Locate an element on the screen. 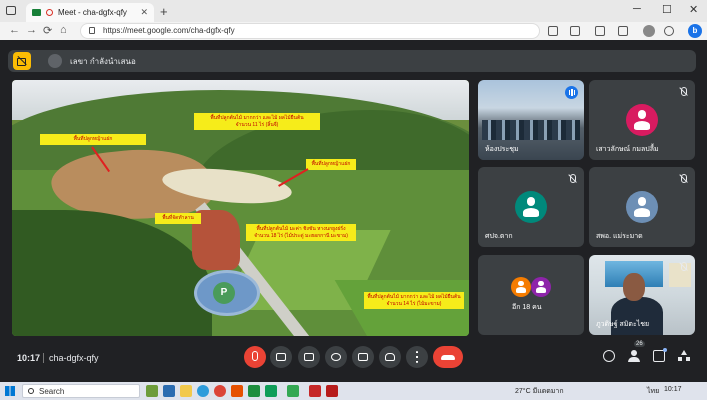 The image size is (707, 400). reactions-button is located at coordinates (336, 357).